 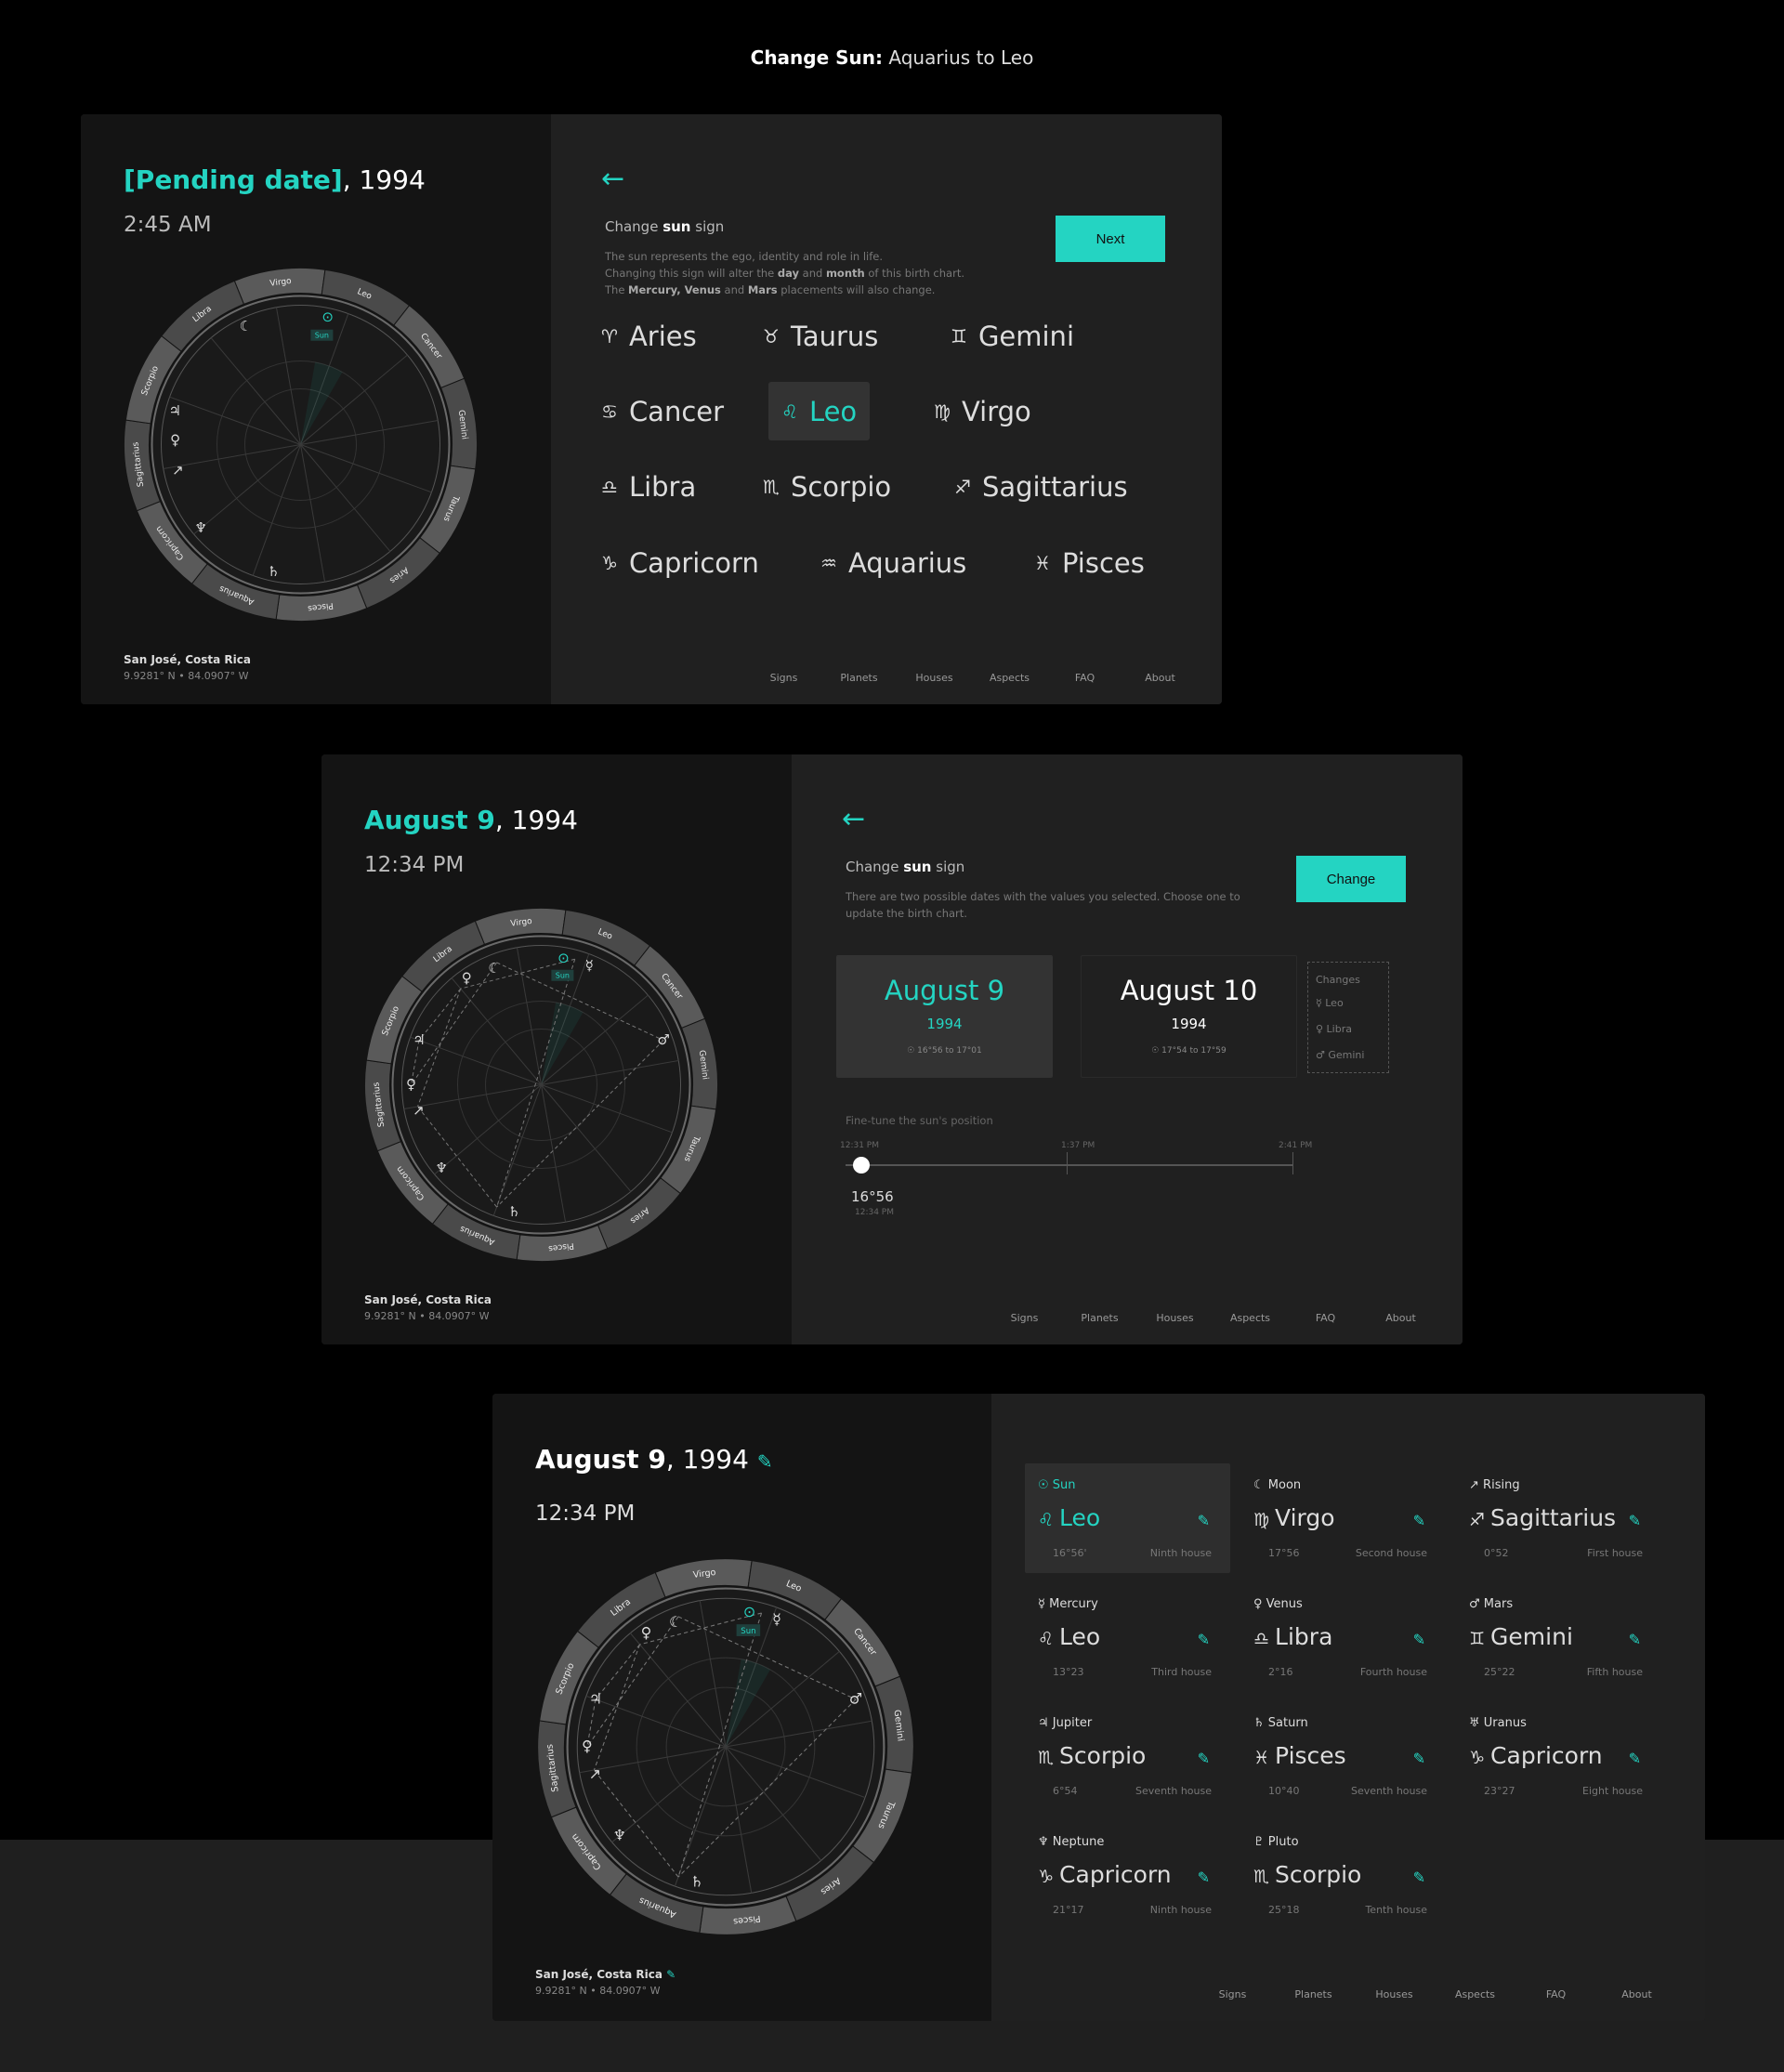 I want to click on date-option-august-9: August 9 1994 ☉ 16°56 to 17°01, so click(x=944, y=1016).